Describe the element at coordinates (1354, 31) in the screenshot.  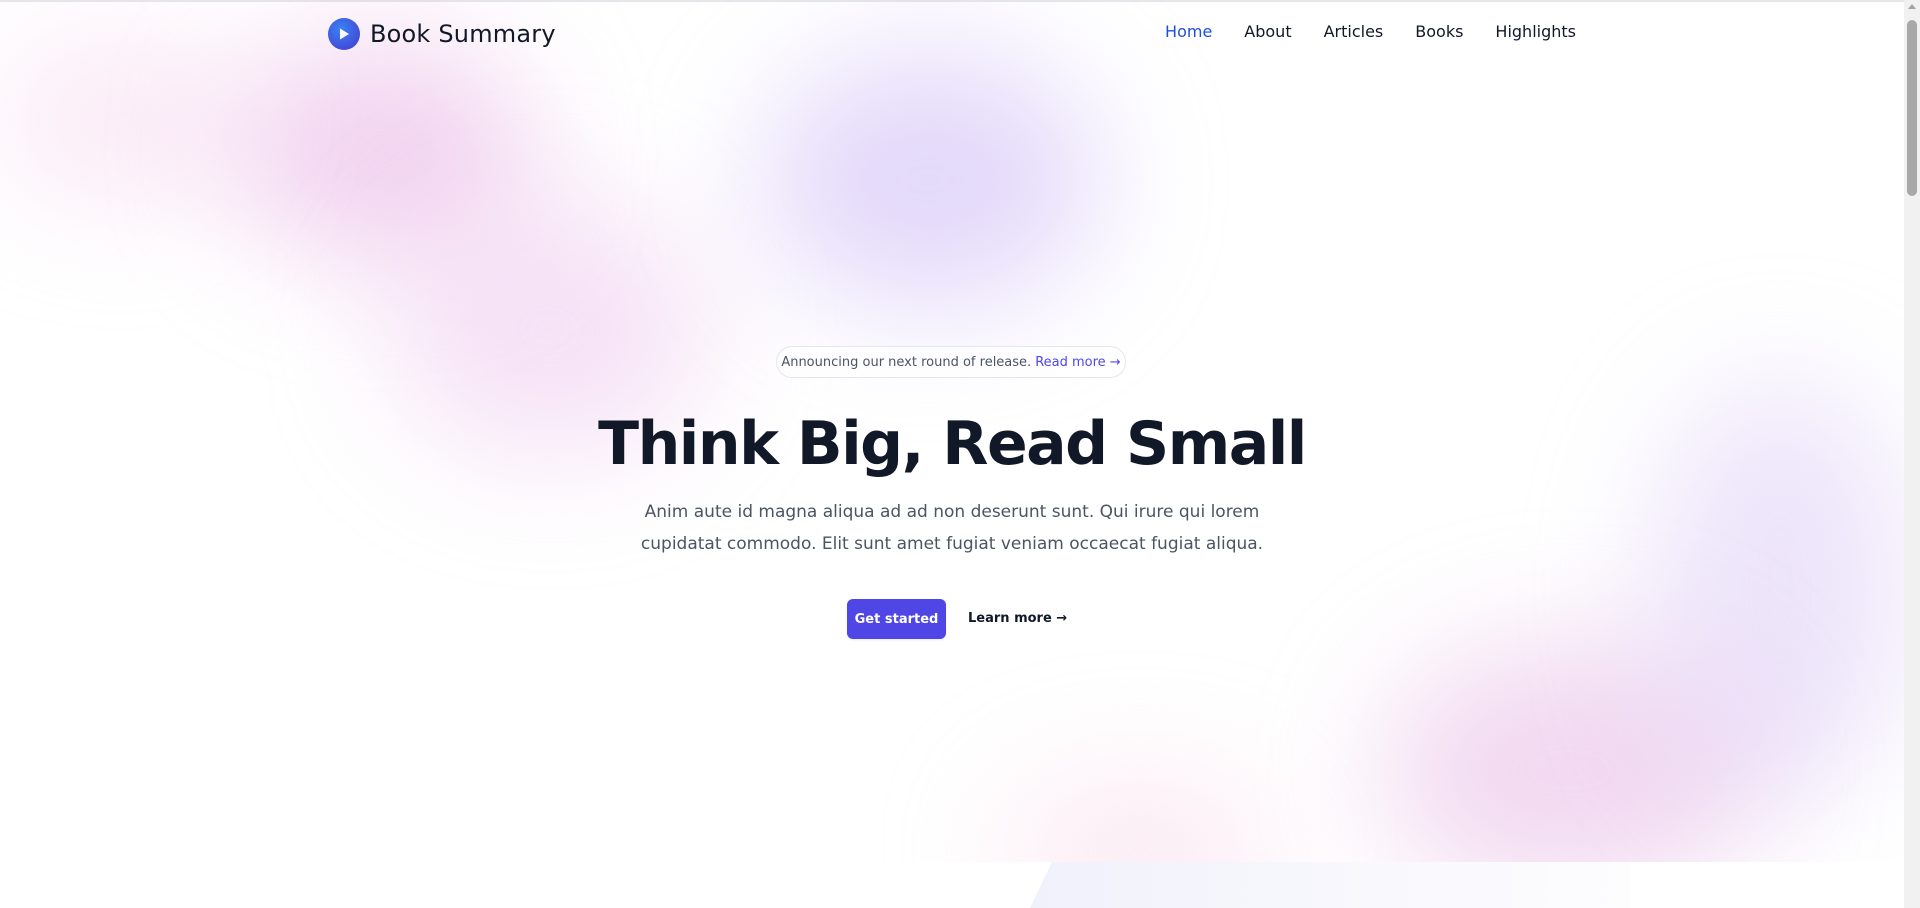
I see `nav-item-articles: Articles` at that location.